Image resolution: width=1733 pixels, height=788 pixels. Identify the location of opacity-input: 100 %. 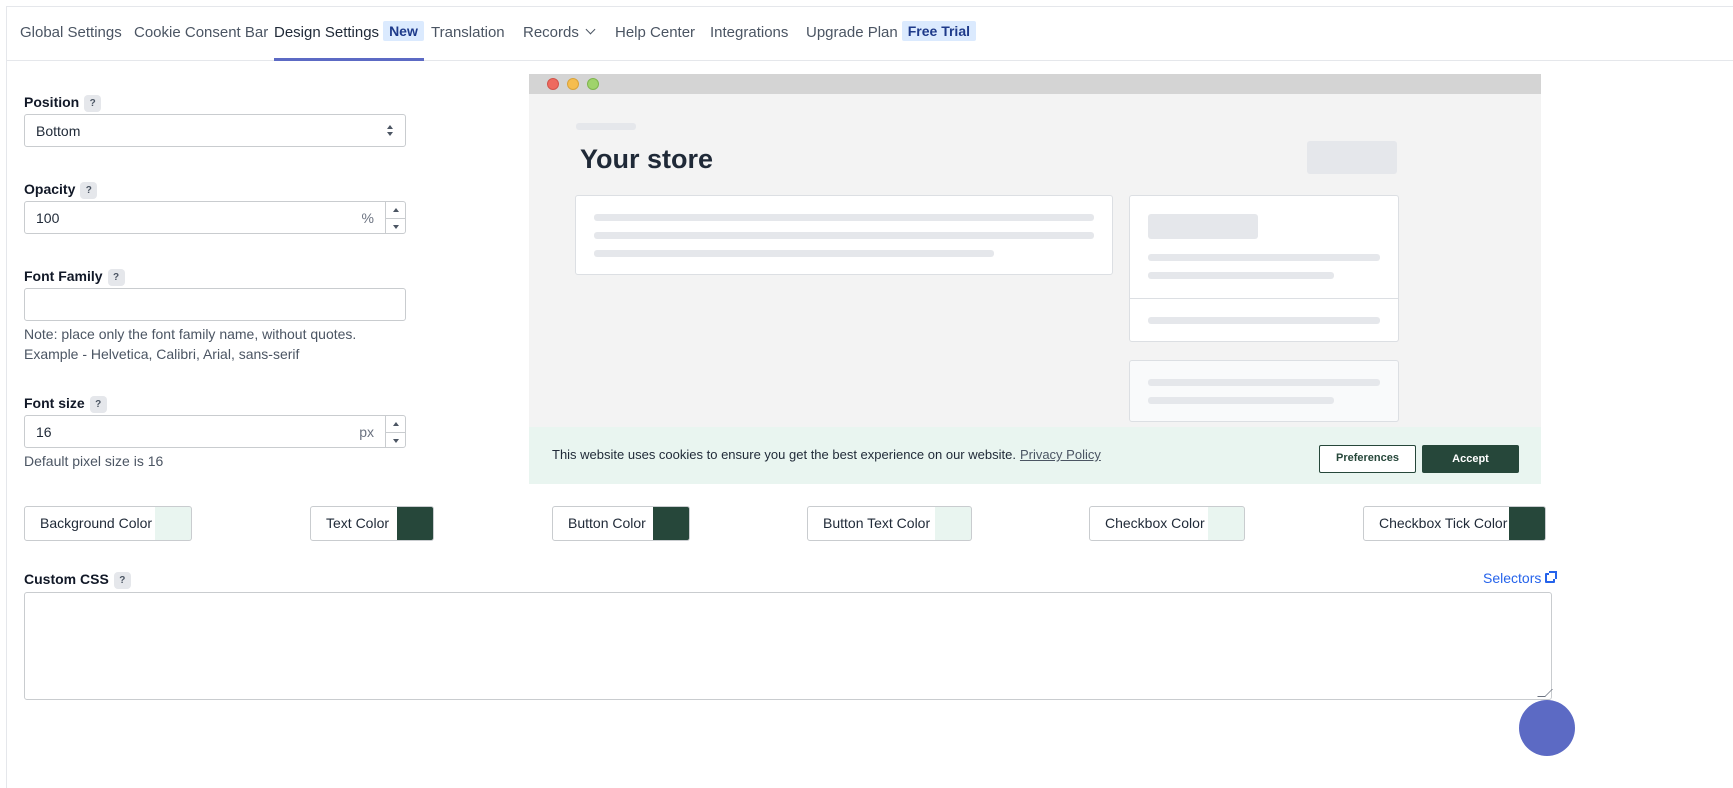
(215, 217).